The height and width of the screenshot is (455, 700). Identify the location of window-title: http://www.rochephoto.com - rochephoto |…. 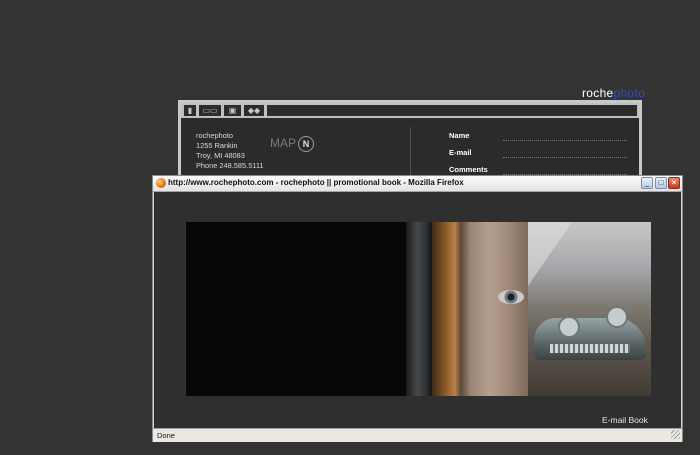
(316, 182).